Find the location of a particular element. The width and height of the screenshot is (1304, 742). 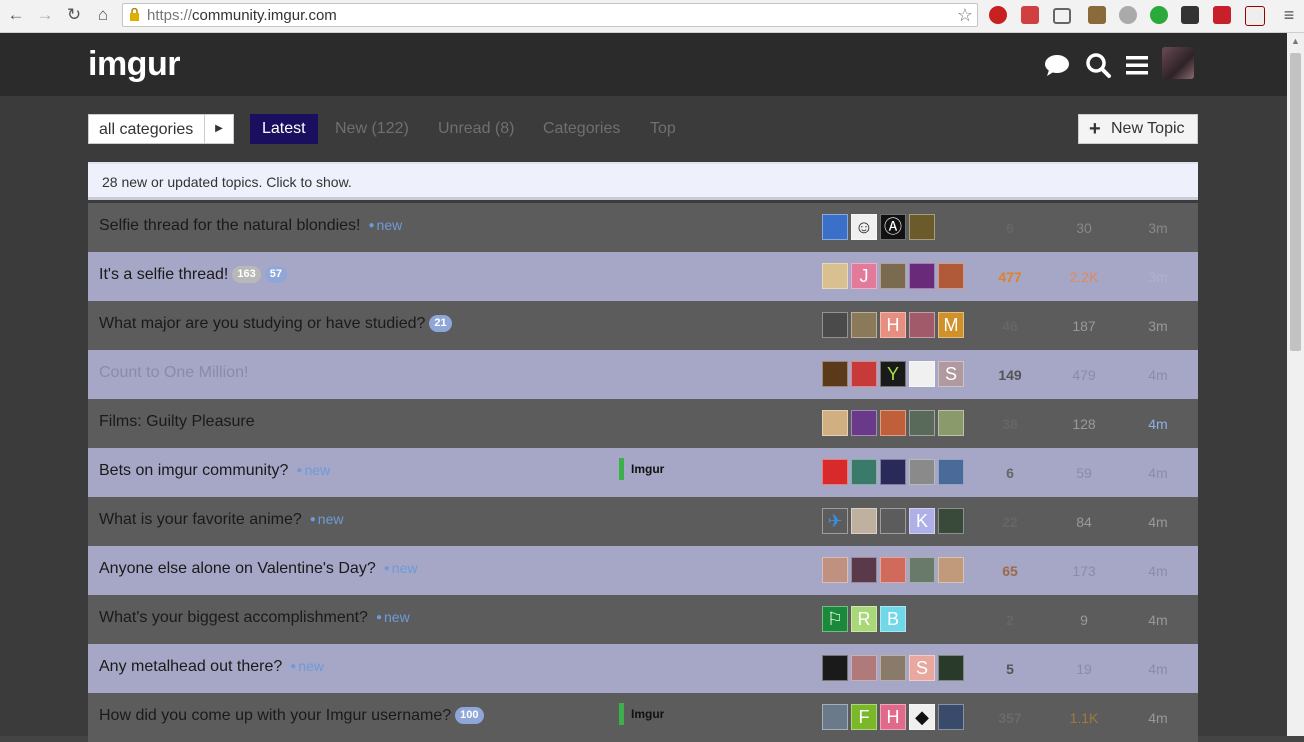

topic-row: Bets on imgur community? ● new Imgur 6 59 4m is located at coordinates (643, 472).